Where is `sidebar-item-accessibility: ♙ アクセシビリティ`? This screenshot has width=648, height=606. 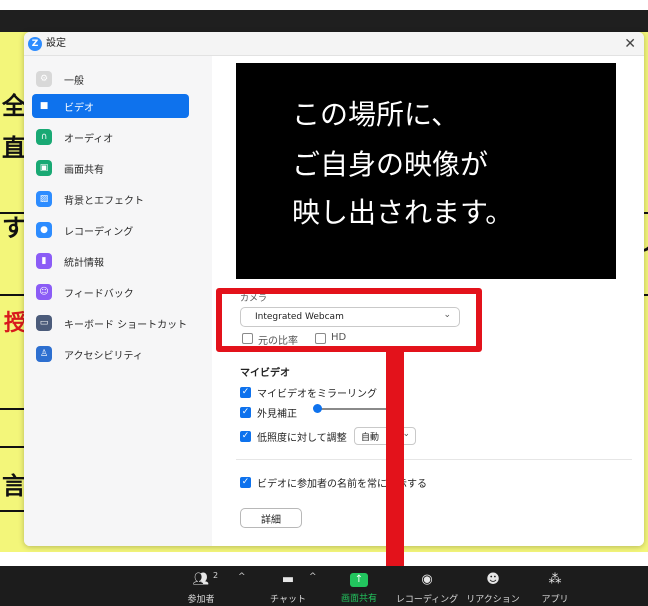
sidebar-item-accessibility: ♙ アクセシビリティ is located at coordinates (110, 354).